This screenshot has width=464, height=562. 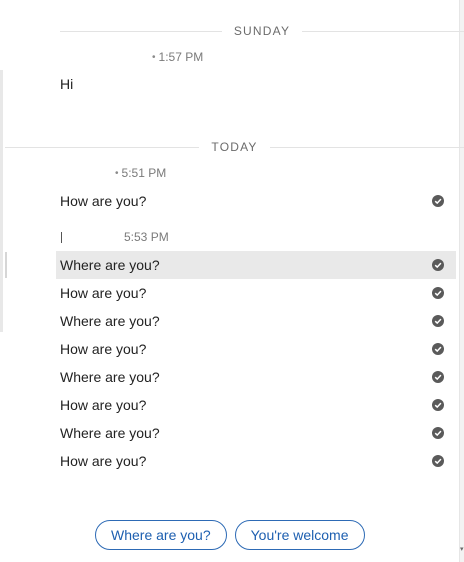 What do you see at coordinates (1, 201) in the screenshot?
I see `left-divider` at bounding box center [1, 201].